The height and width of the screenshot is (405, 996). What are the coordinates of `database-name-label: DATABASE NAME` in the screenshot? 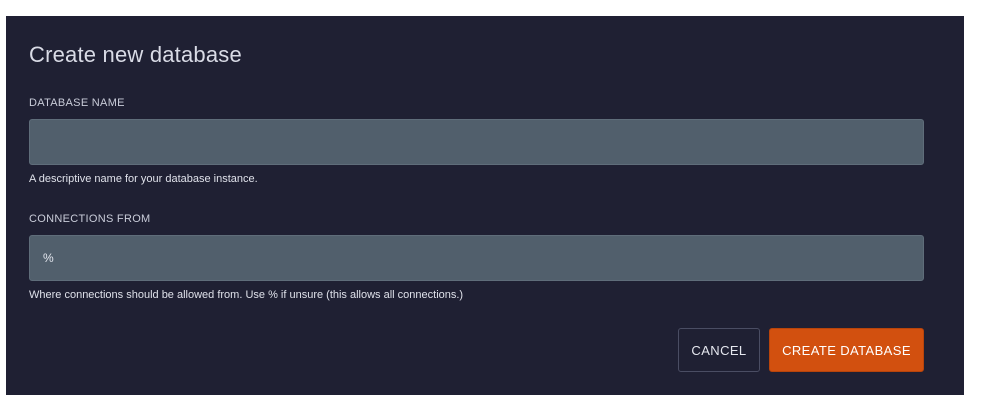 It's located at (77, 103).